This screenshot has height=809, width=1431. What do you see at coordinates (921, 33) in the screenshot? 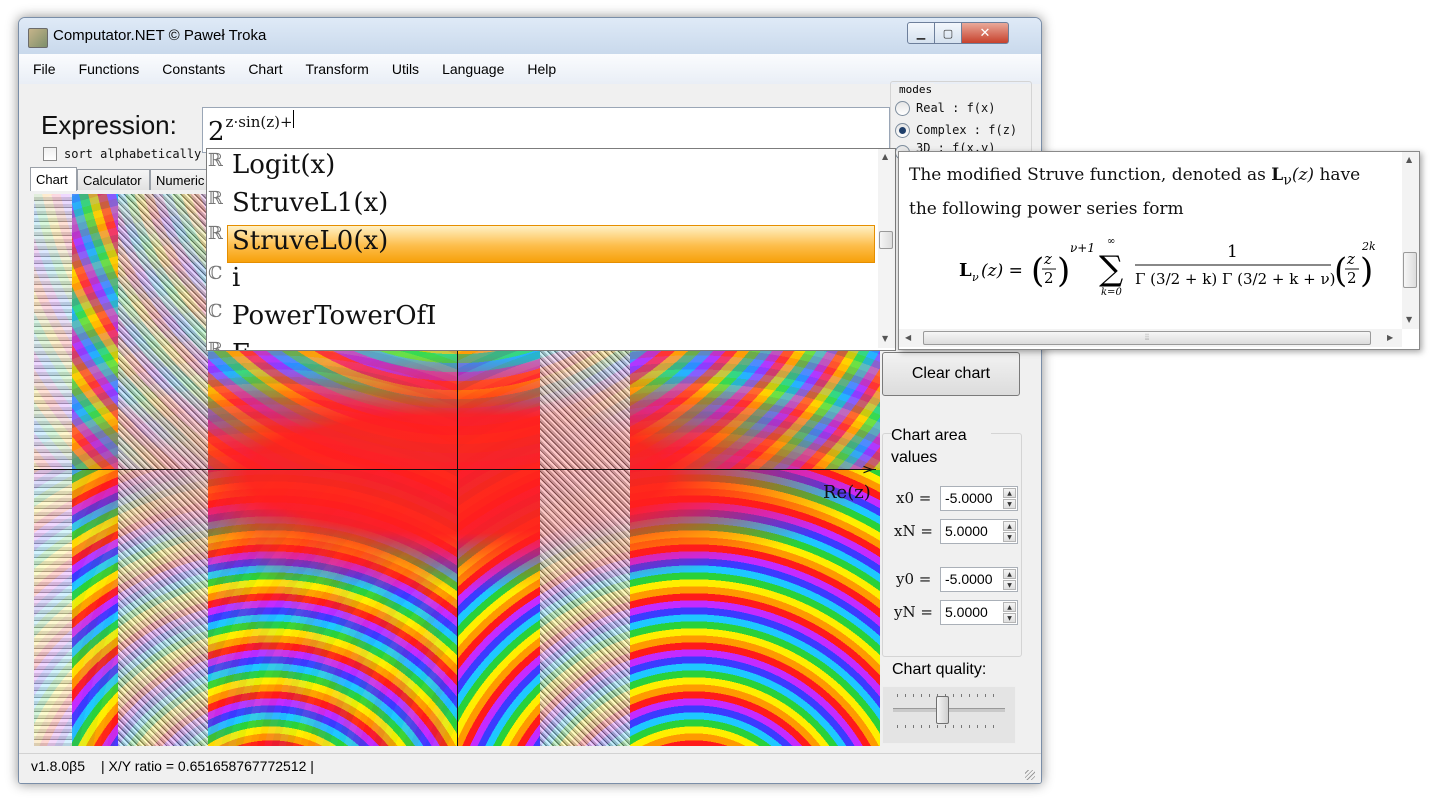
I see `minimize-button: ▁` at bounding box center [921, 33].